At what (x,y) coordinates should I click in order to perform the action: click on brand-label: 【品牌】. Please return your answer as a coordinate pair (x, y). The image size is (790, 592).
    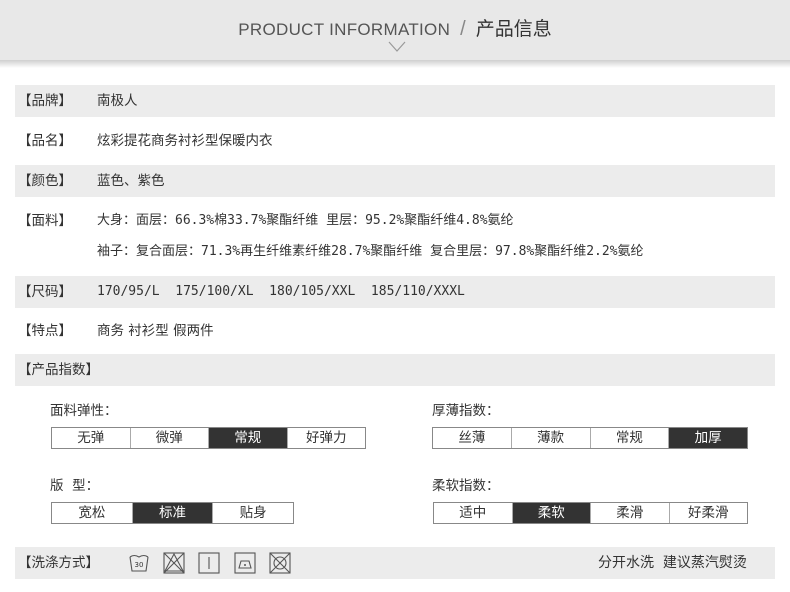
    Looking at the image, I should click on (45, 101).